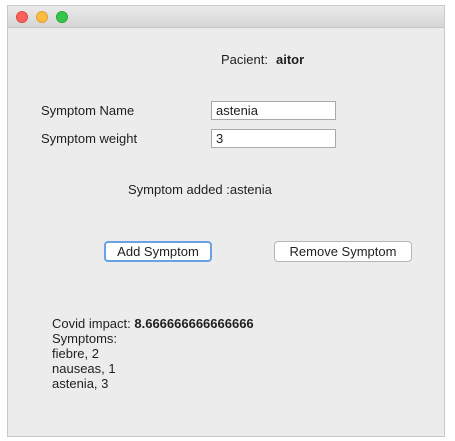  Describe the element at coordinates (273, 110) in the screenshot. I see `symptom-name-input` at that location.